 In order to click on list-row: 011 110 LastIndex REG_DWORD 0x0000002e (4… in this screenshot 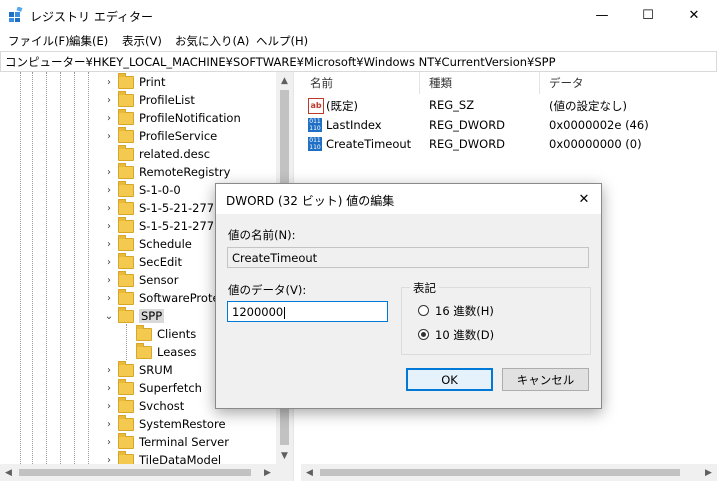, I will do `click(509, 125)`.